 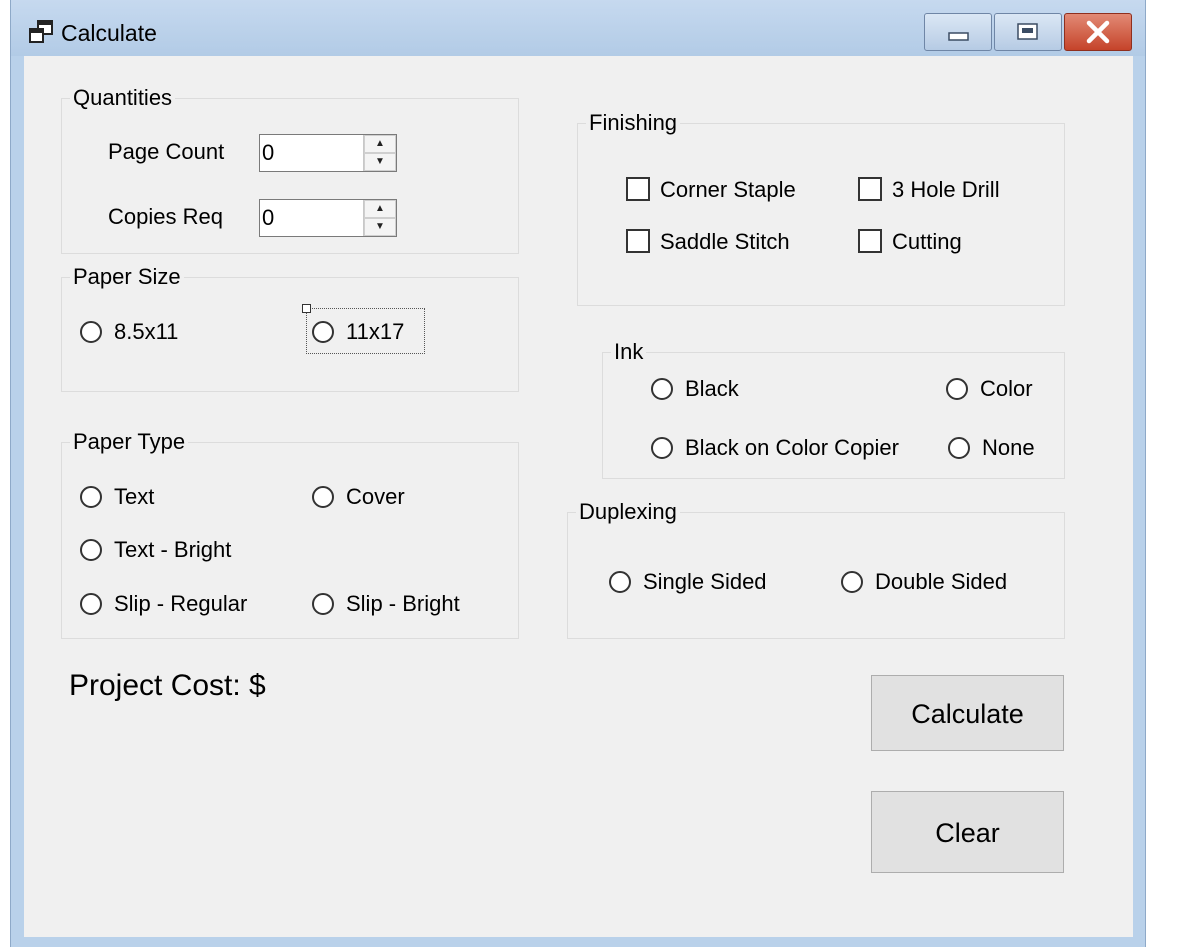 What do you see at coordinates (725, 242) in the screenshot?
I see `checkbox-saddle-stitch-label: Saddle Stitch` at bounding box center [725, 242].